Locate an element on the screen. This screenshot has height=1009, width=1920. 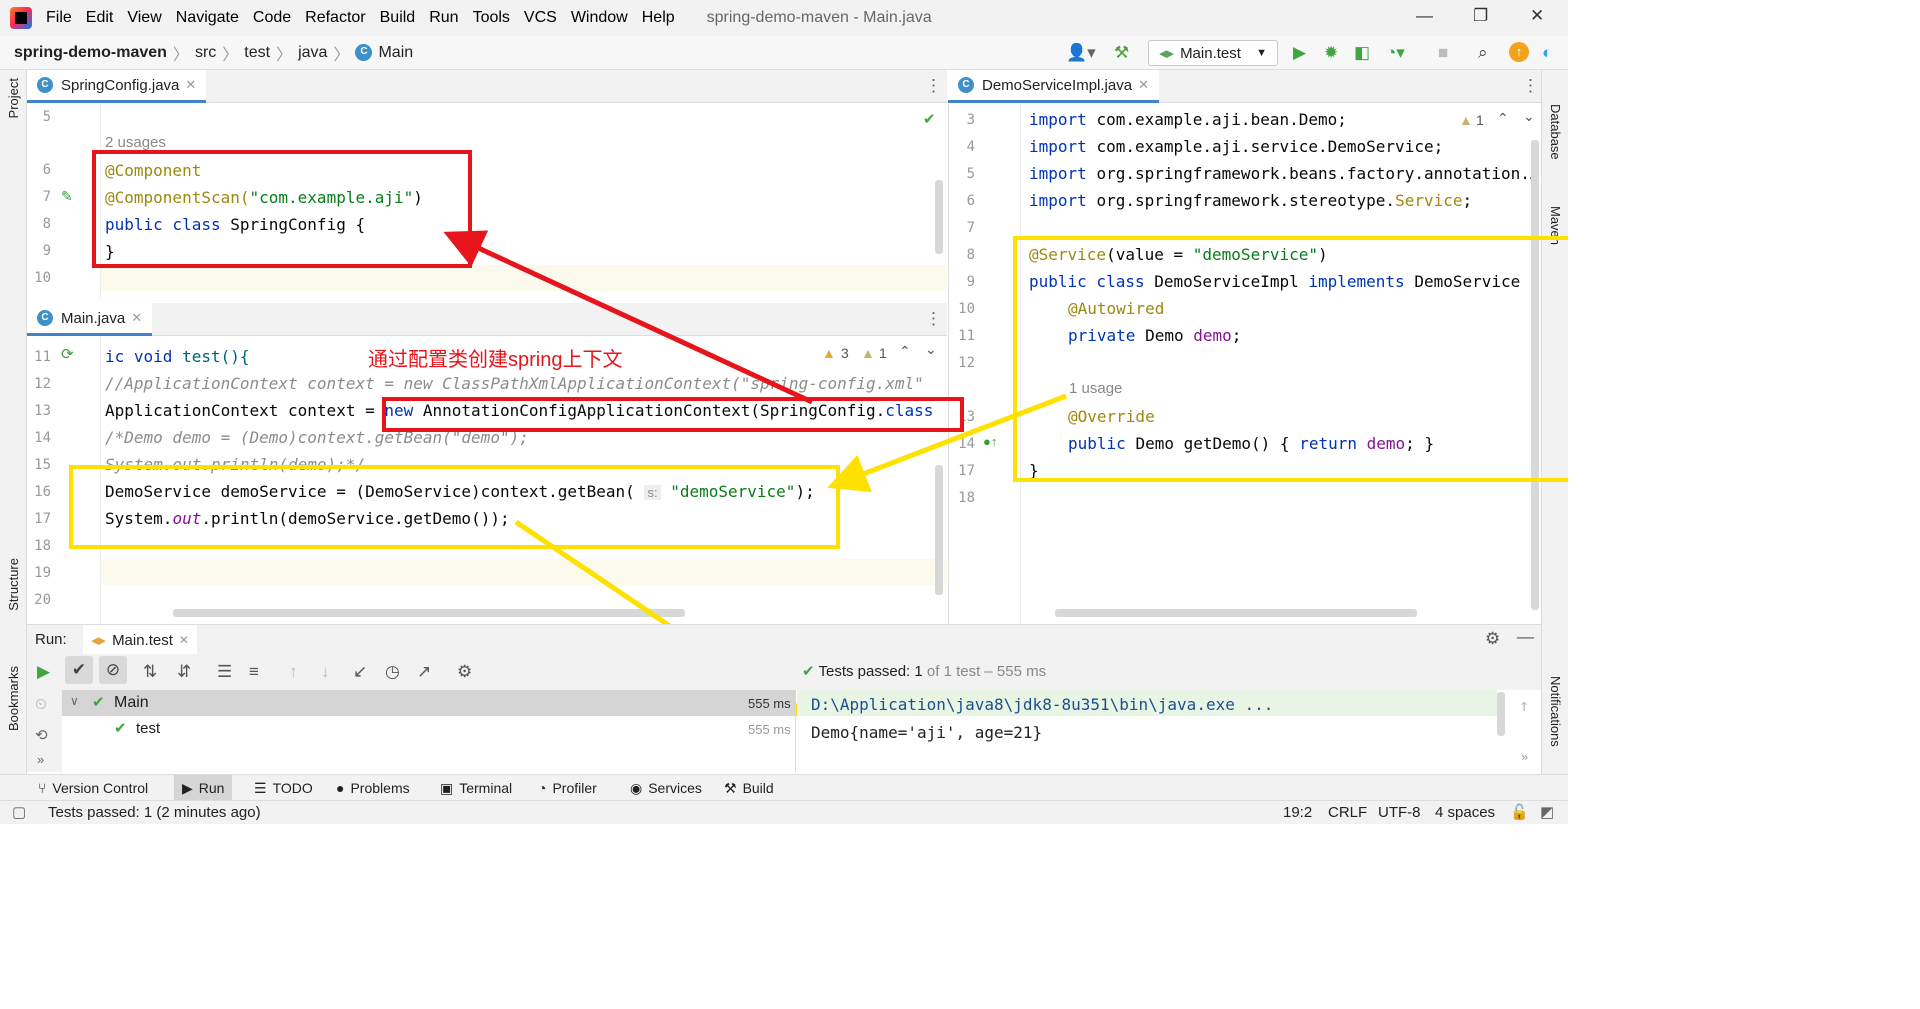
menu-code: Code is located at coordinates (272, 18).